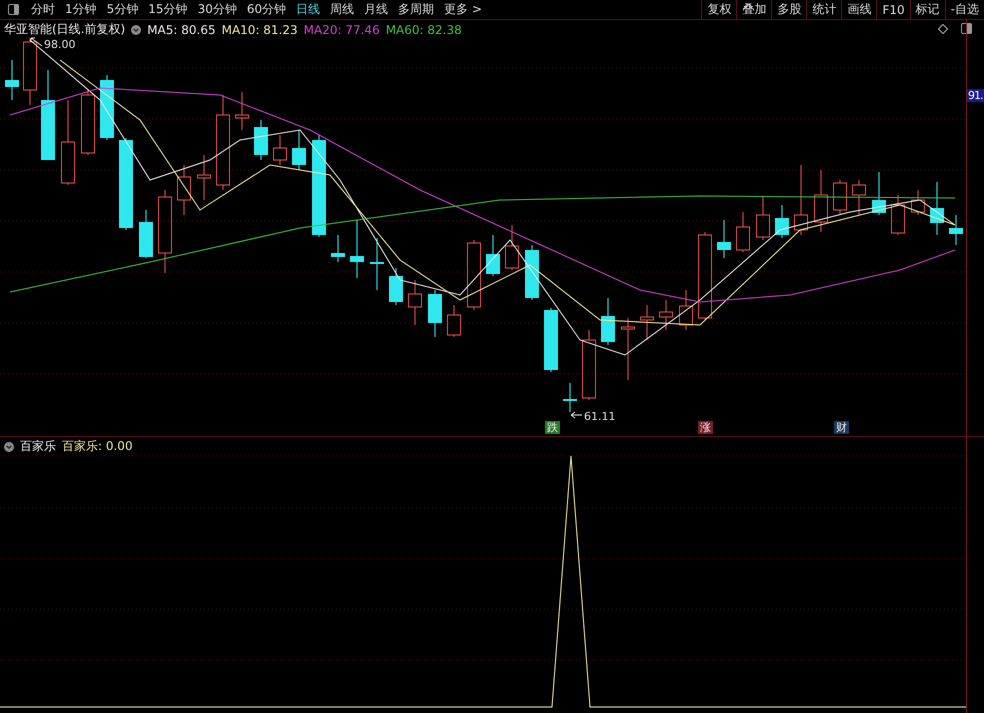 This screenshot has height=713, width=984. What do you see at coordinates (267, 9) in the screenshot?
I see `period-tab: 60分钟` at bounding box center [267, 9].